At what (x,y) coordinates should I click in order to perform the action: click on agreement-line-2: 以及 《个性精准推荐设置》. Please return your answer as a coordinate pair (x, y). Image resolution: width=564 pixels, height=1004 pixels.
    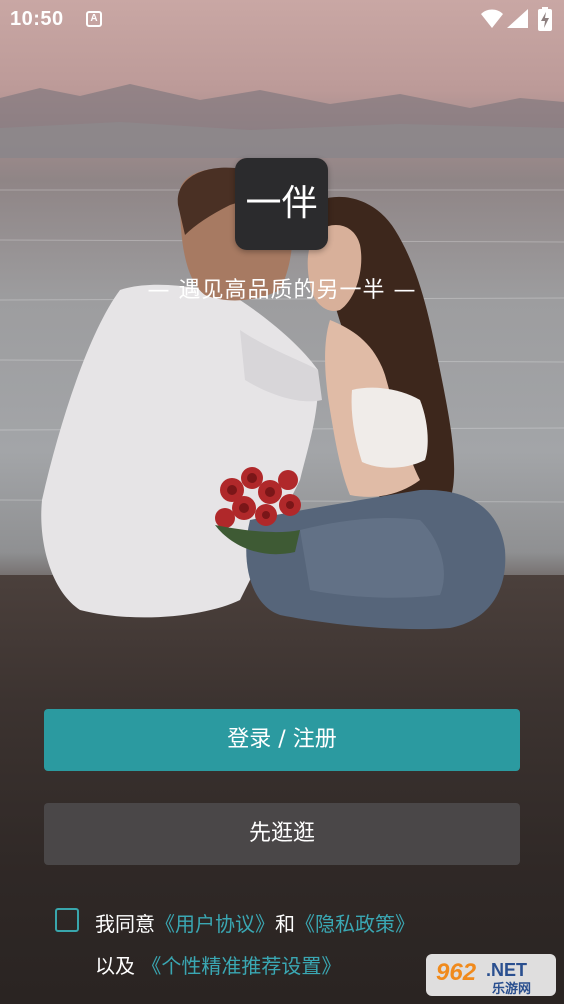
    Looking at the image, I should click on (218, 964).